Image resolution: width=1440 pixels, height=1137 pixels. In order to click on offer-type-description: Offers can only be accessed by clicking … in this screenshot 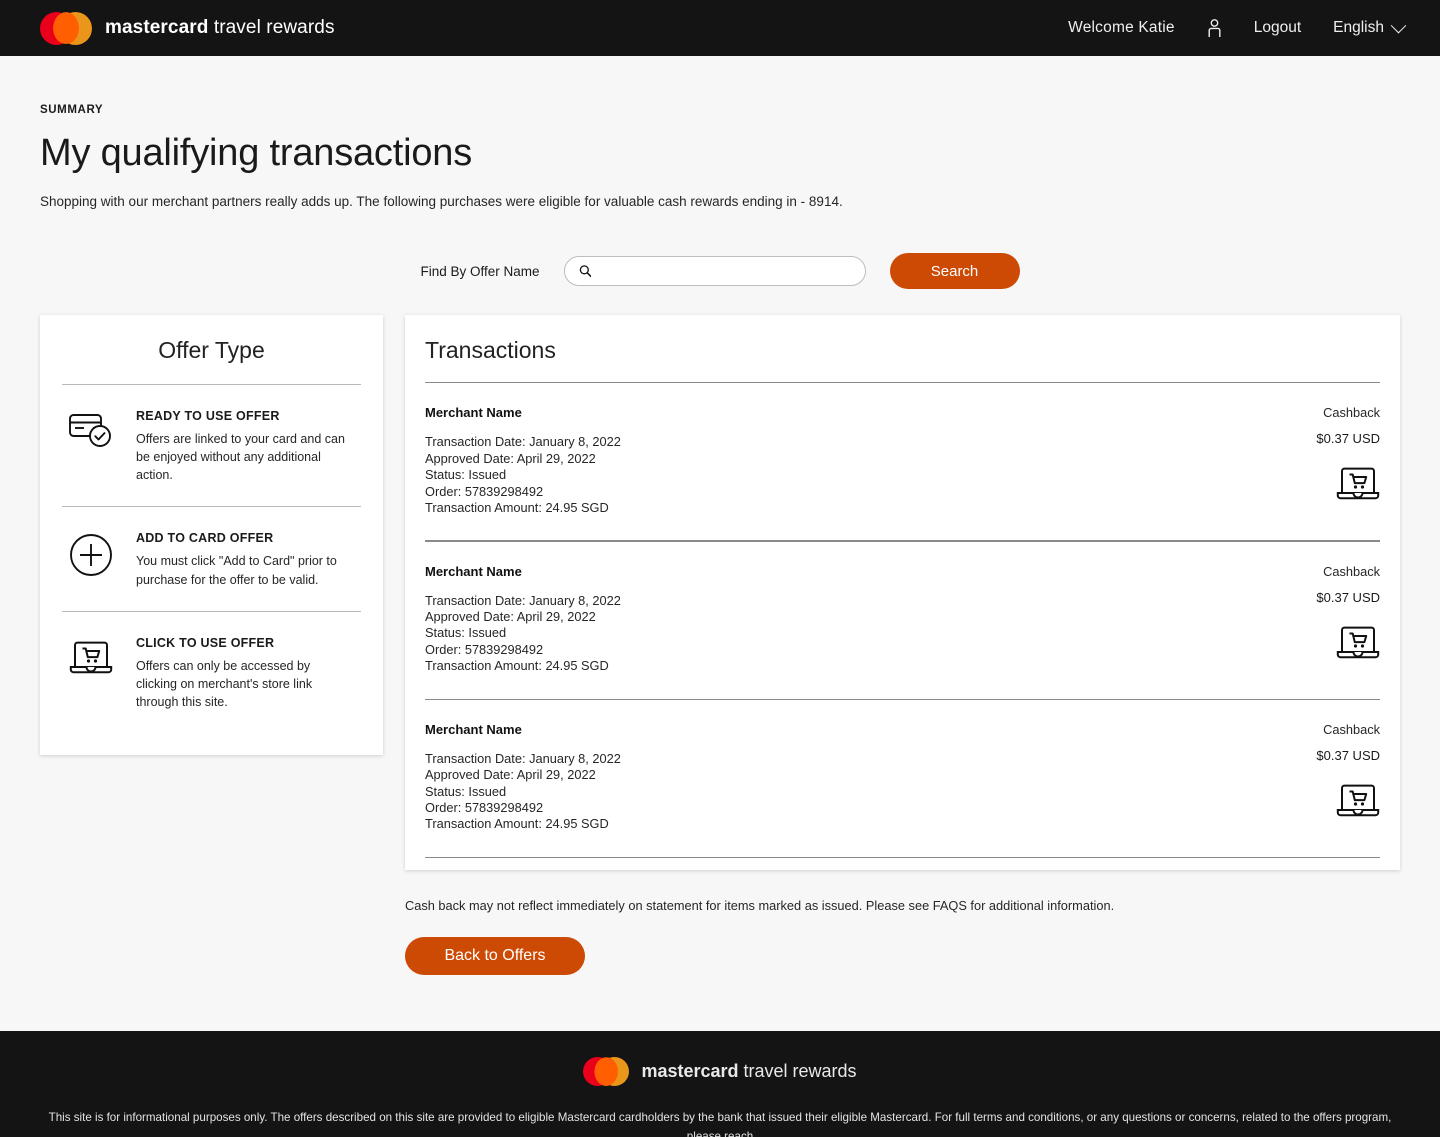, I will do `click(224, 683)`.